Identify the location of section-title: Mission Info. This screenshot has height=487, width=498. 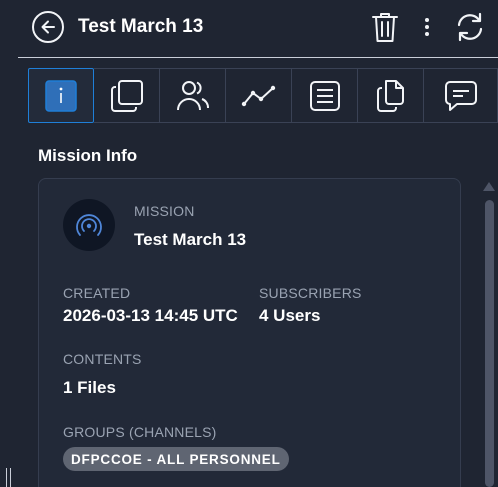
(88, 155).